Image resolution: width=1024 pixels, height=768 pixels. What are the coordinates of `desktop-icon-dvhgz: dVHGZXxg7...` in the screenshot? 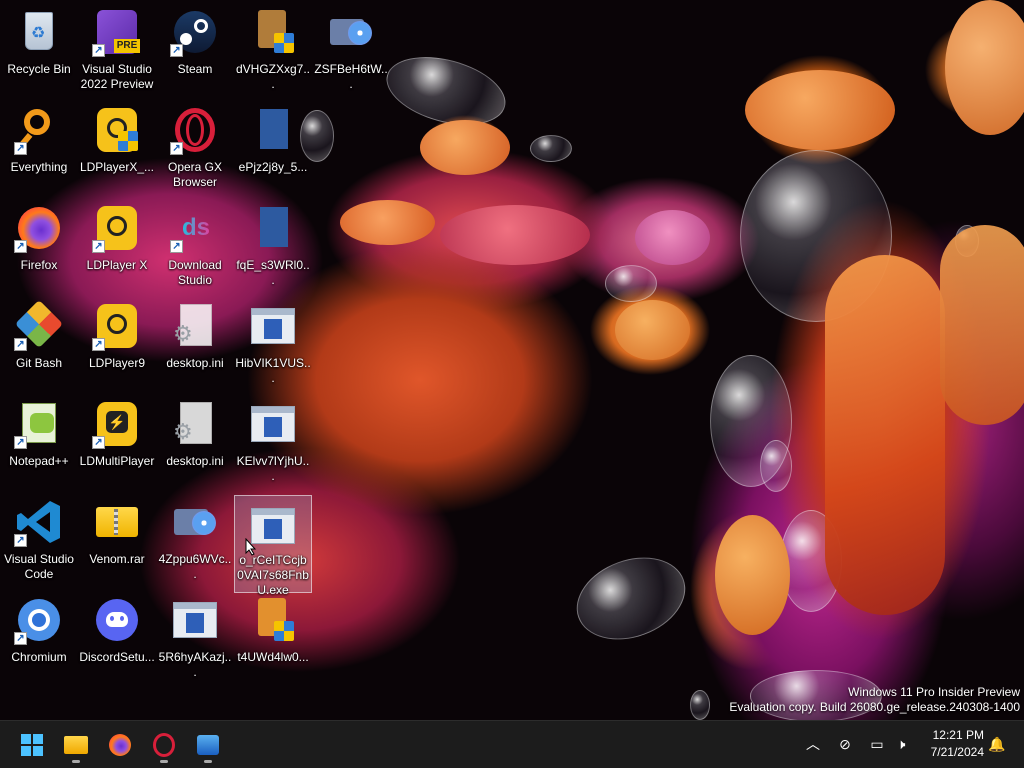 It's located at (273, 50).